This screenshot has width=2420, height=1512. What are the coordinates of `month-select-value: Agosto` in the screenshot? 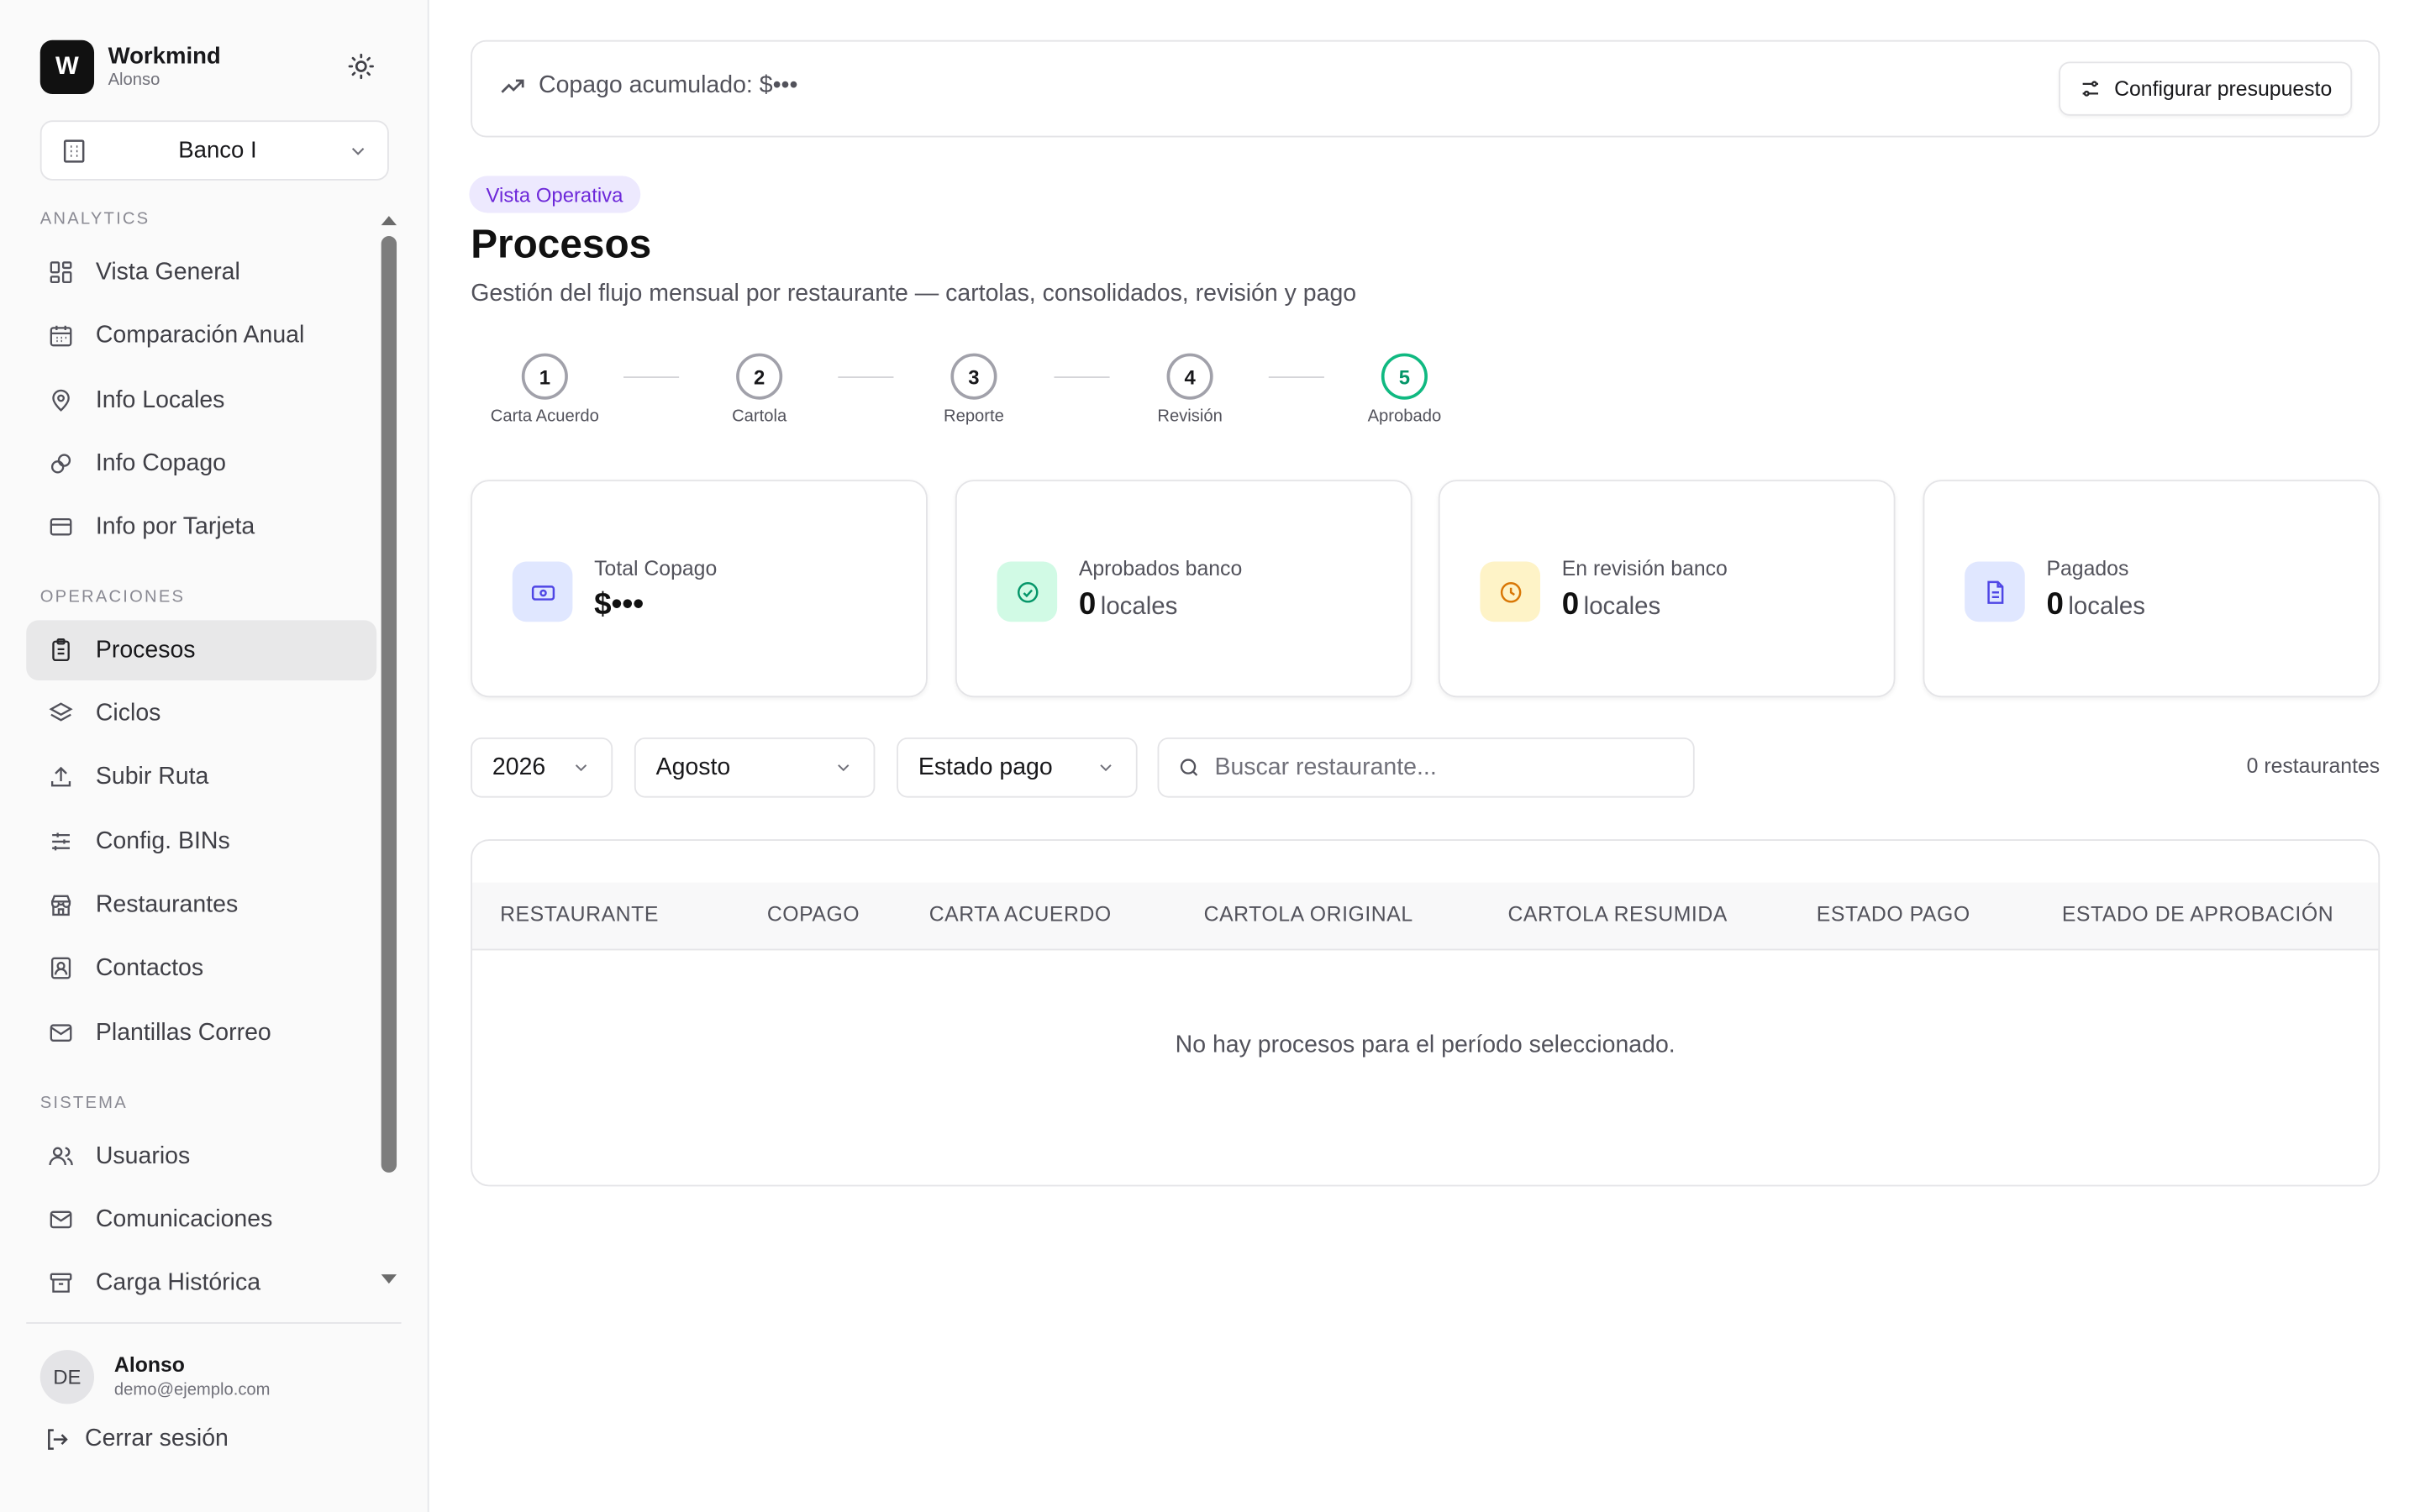 It's located at (693, 766).